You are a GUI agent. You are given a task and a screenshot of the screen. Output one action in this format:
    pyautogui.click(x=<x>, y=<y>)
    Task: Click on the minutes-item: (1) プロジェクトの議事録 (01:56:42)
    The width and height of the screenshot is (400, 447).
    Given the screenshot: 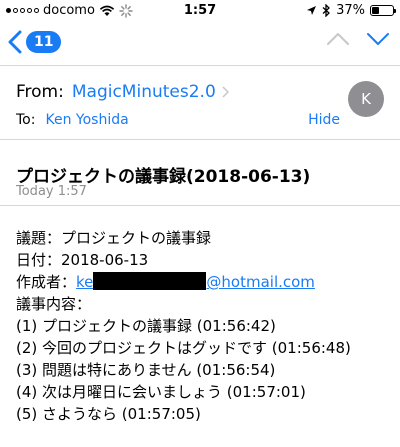 What is the action you would take?
    pyautogui.click(x=146, y=326)
    